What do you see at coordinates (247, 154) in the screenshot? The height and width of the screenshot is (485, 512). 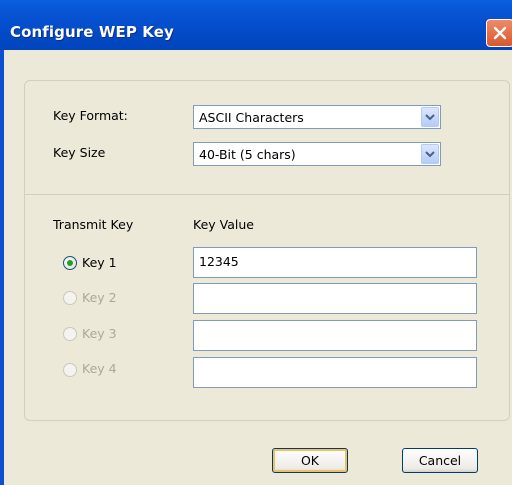 I see `key-size-value: 40-Bit (5 chars)` at bounding box center [247, 154].